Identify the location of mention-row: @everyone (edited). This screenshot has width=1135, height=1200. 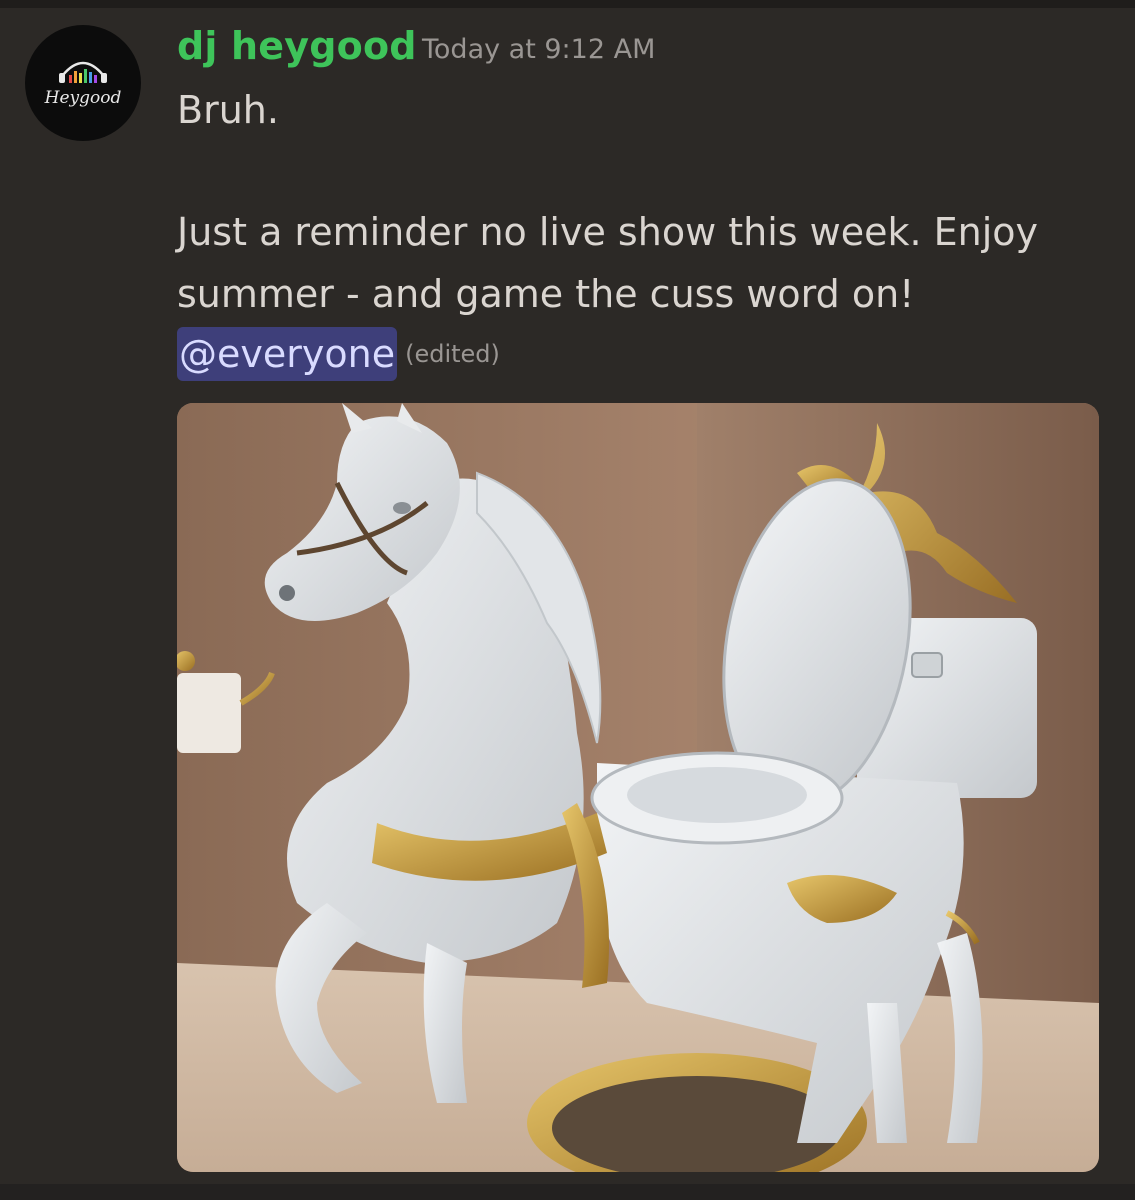
(338, 354).